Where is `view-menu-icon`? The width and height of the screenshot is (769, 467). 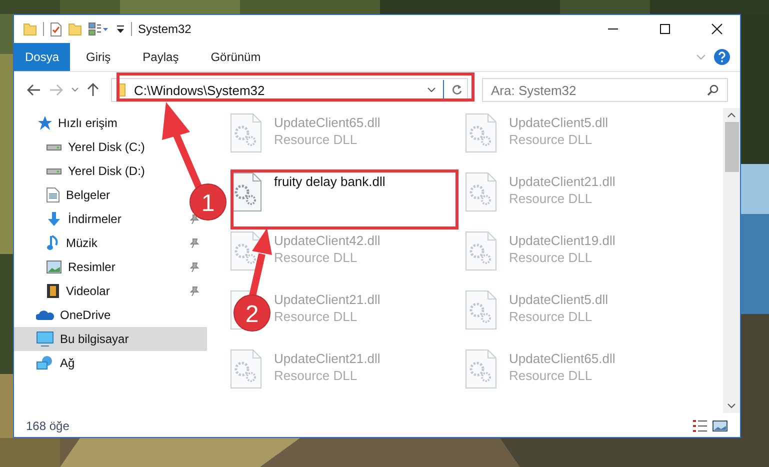
view-menu-icon is located at coordinates (99, 29).